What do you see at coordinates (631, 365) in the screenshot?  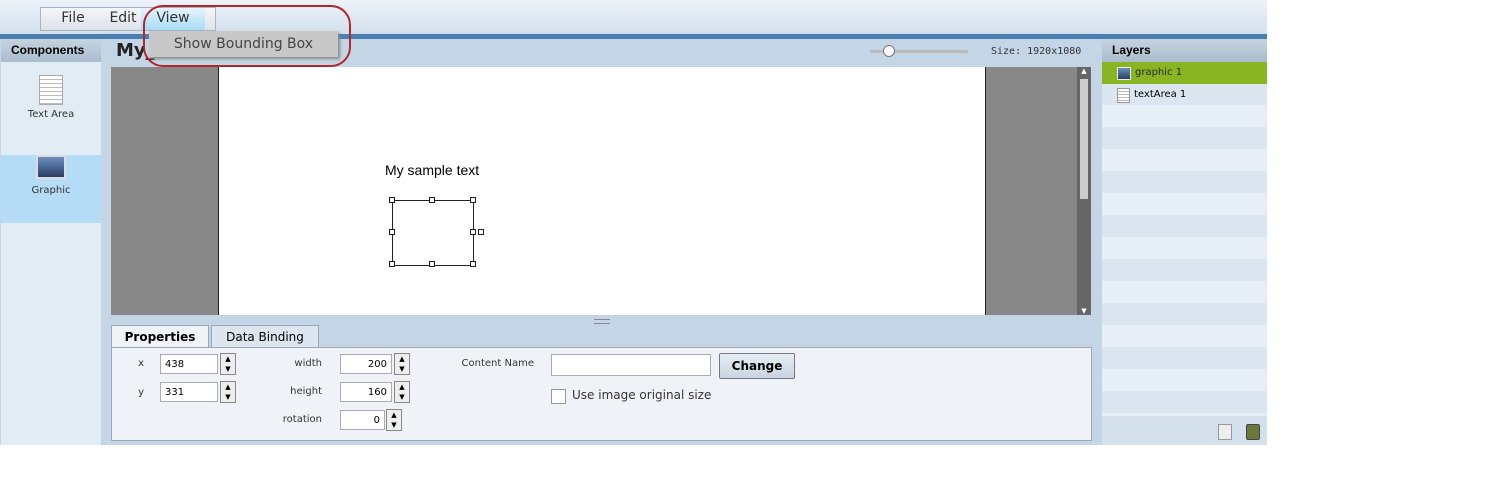 I see `content-name-input` at bounding box center [631, 365].